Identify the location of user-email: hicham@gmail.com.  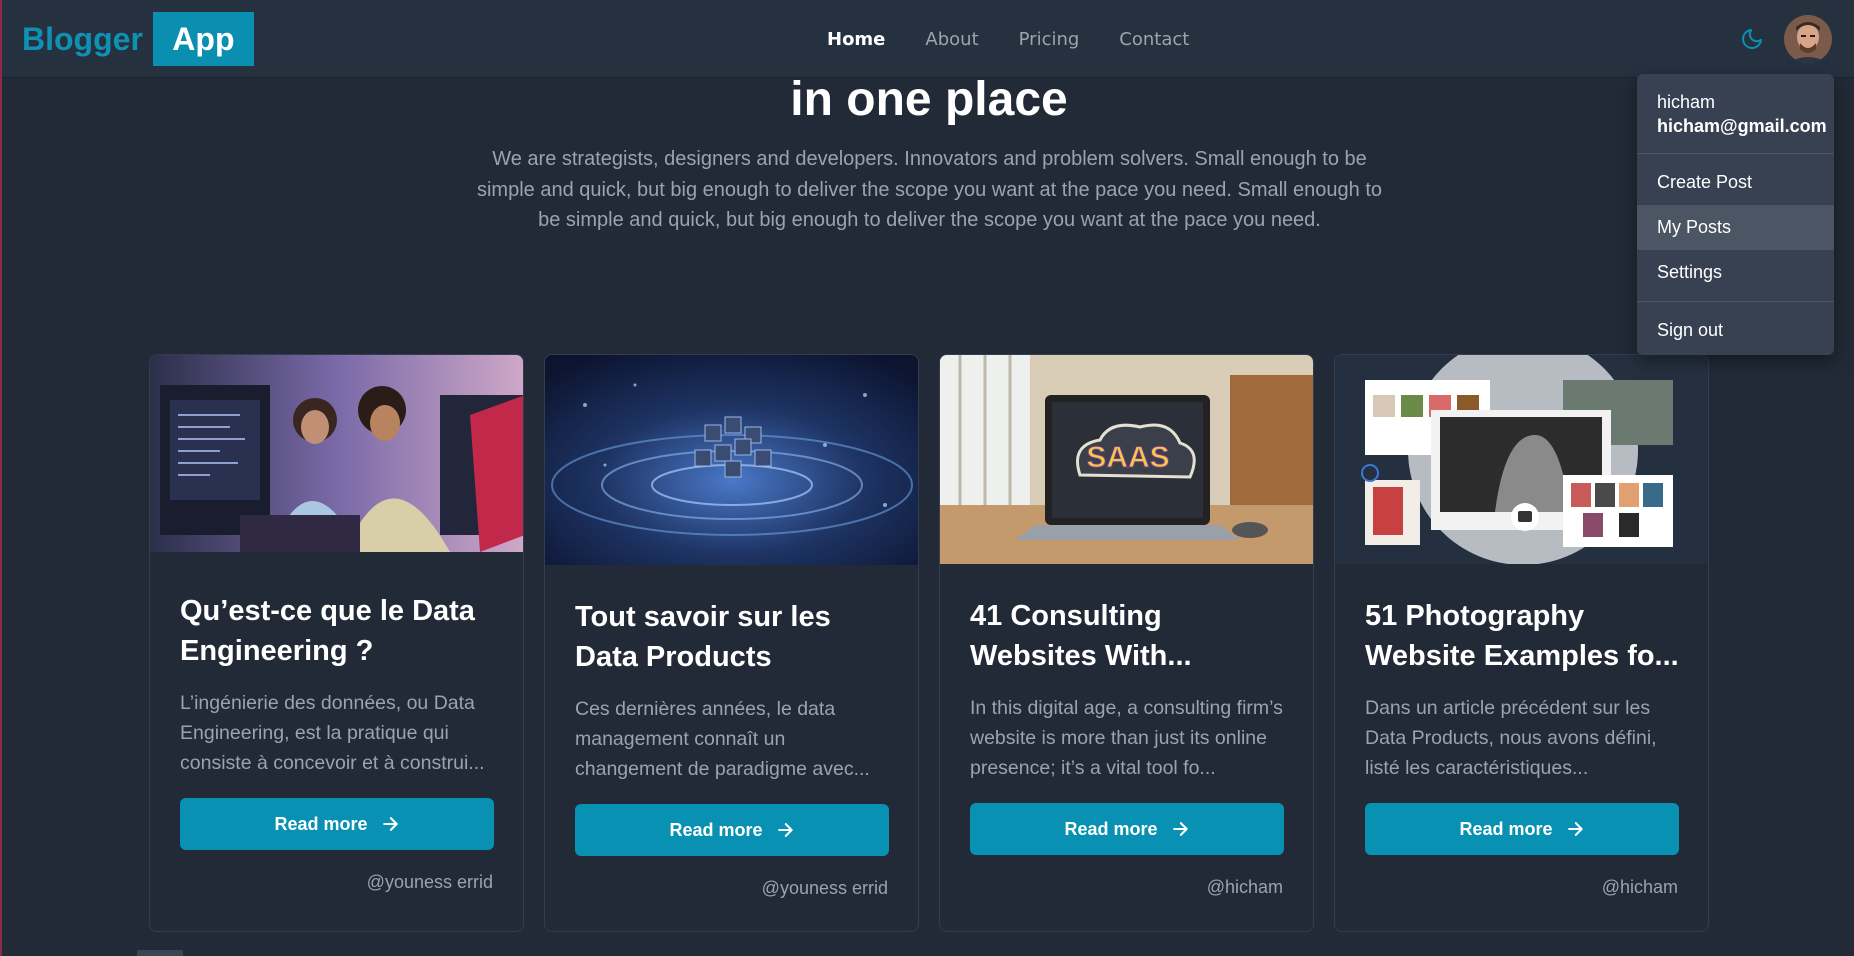
(1742, 126).